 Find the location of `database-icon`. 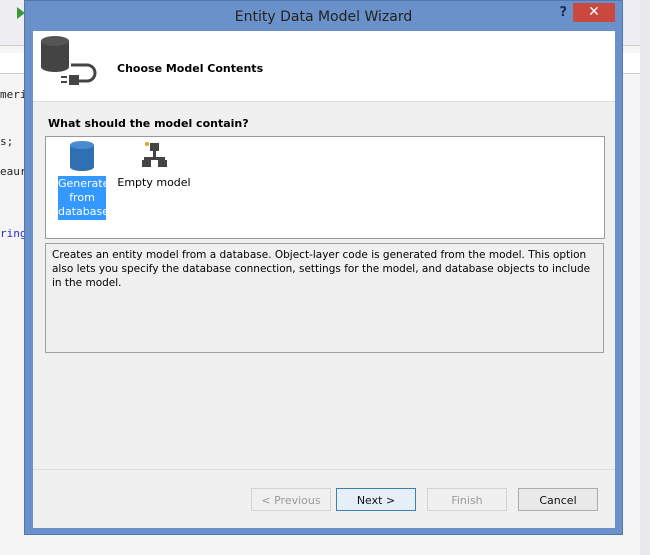

database-icon is located at coordinates (82, 156).